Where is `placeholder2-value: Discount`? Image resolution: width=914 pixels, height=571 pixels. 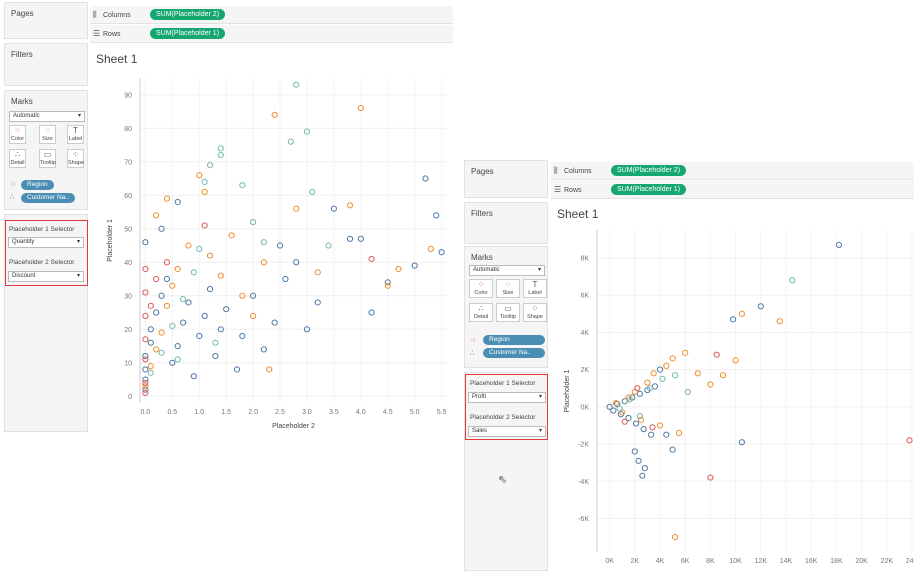 placeholder2-value: Discount is located at coordinates (24, 276).